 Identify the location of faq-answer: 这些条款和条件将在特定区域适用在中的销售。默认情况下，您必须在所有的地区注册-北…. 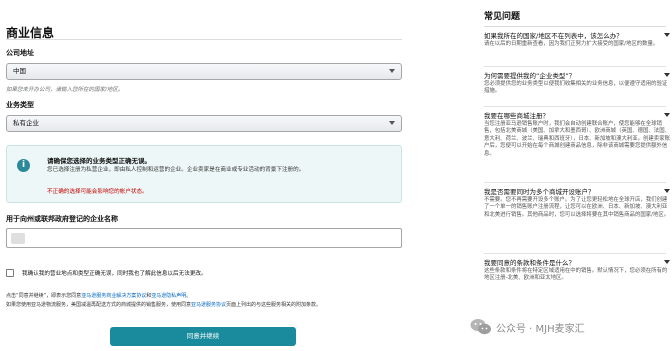
(576, 275).